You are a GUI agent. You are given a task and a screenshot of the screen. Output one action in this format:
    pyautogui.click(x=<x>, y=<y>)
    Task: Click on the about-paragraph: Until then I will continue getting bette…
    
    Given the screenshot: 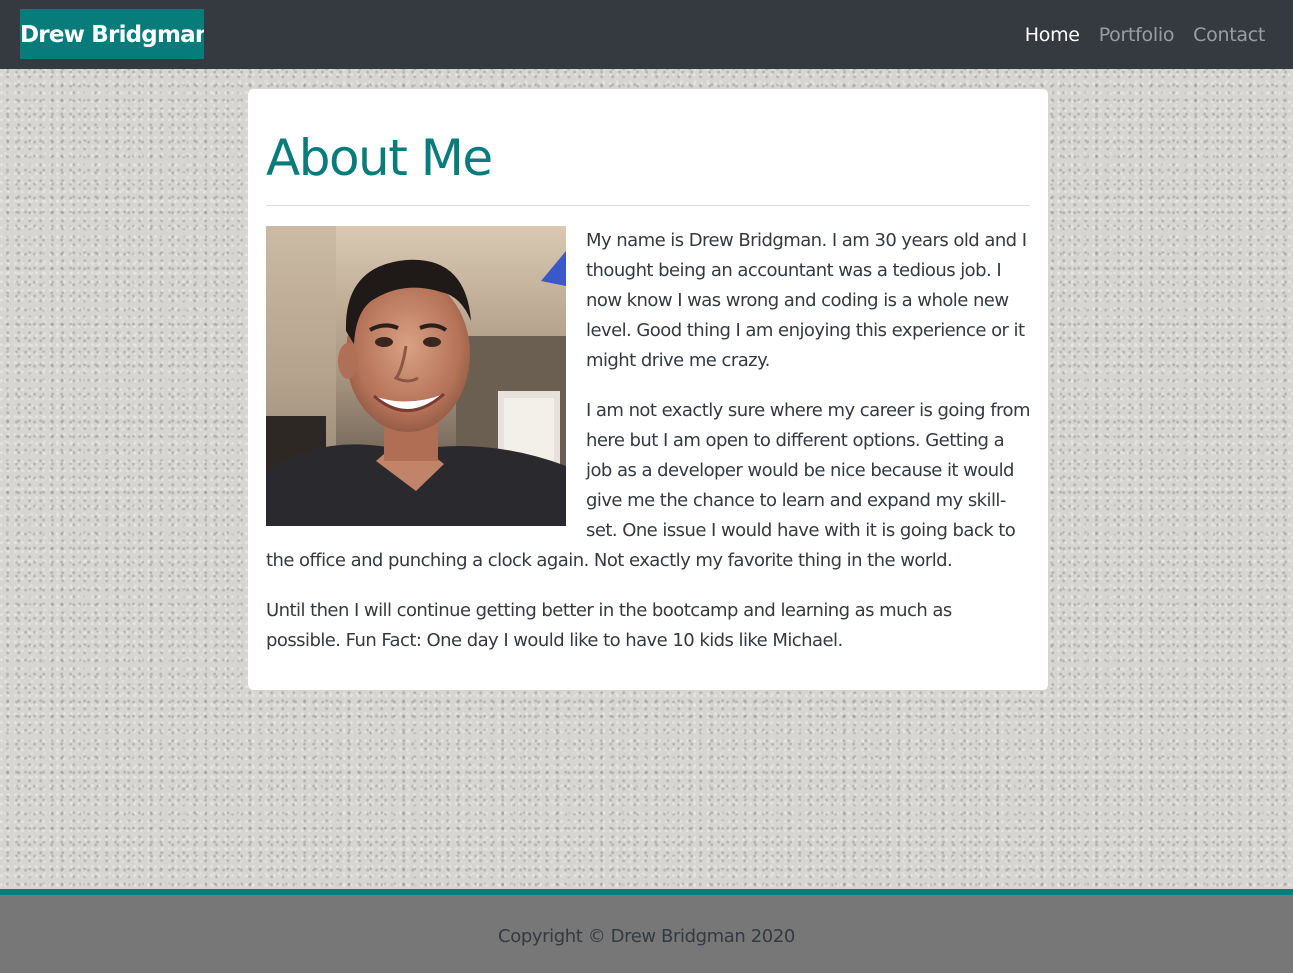 What is the action you would take?
    pyautogui.click(x=609, y=625)
    